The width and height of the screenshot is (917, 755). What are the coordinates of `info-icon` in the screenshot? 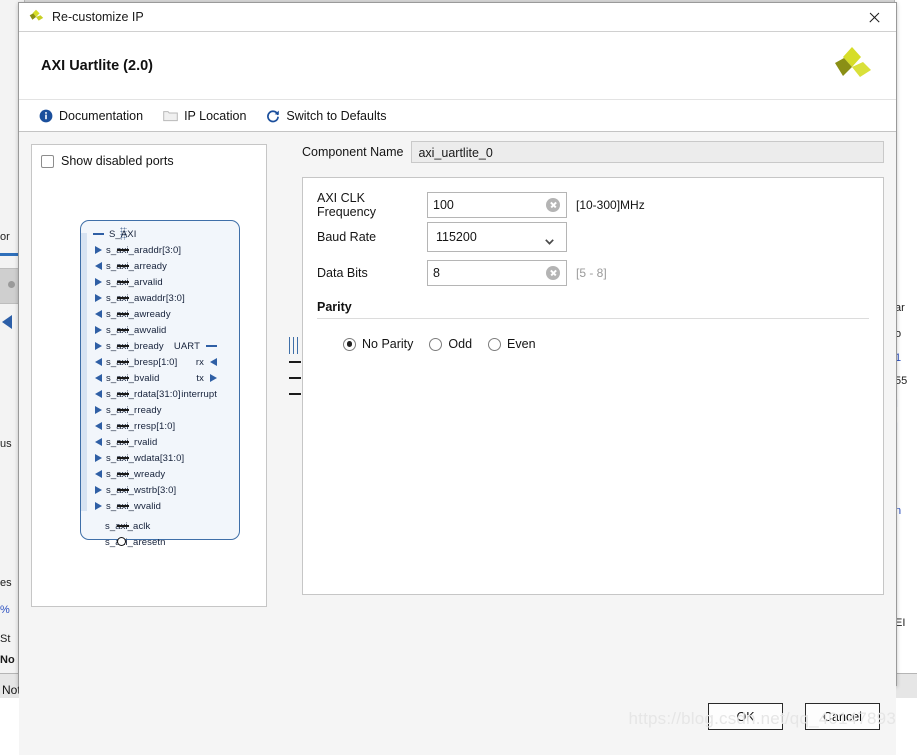 It's located at (46, 116).